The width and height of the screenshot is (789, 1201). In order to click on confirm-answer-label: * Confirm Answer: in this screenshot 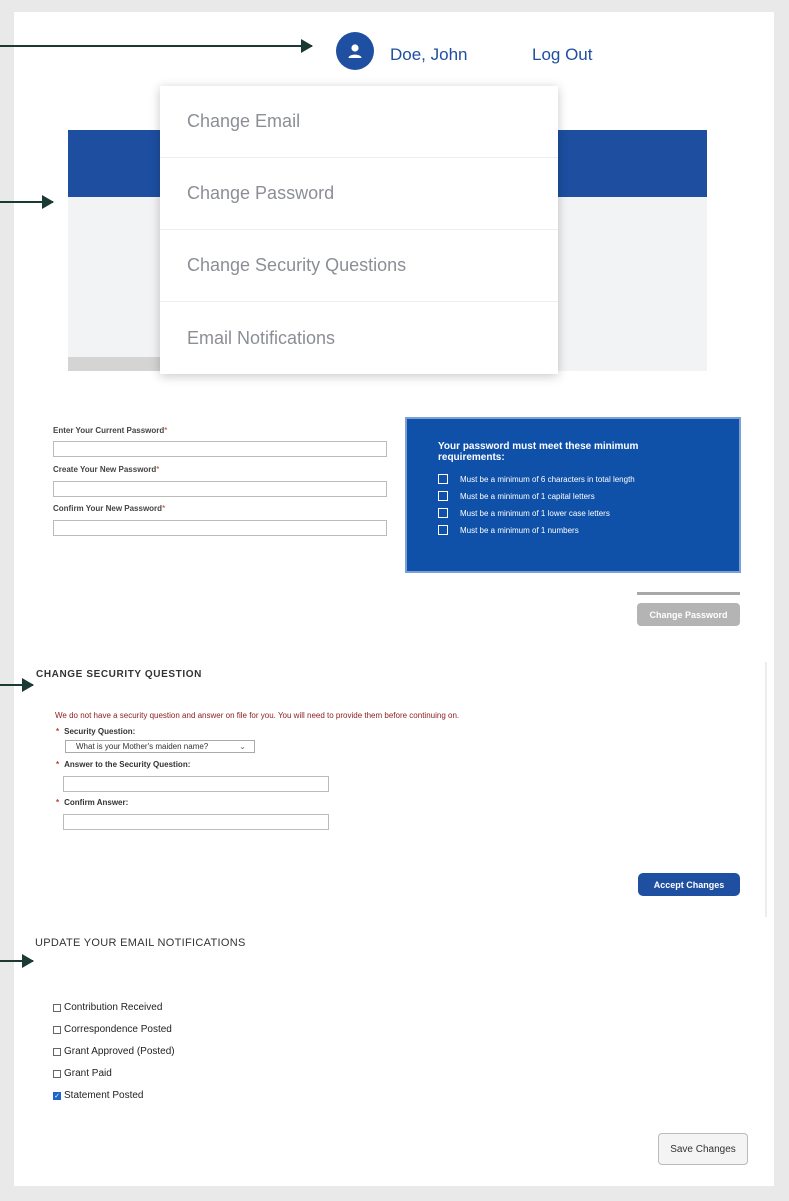, I will do `click(92, 802)`.